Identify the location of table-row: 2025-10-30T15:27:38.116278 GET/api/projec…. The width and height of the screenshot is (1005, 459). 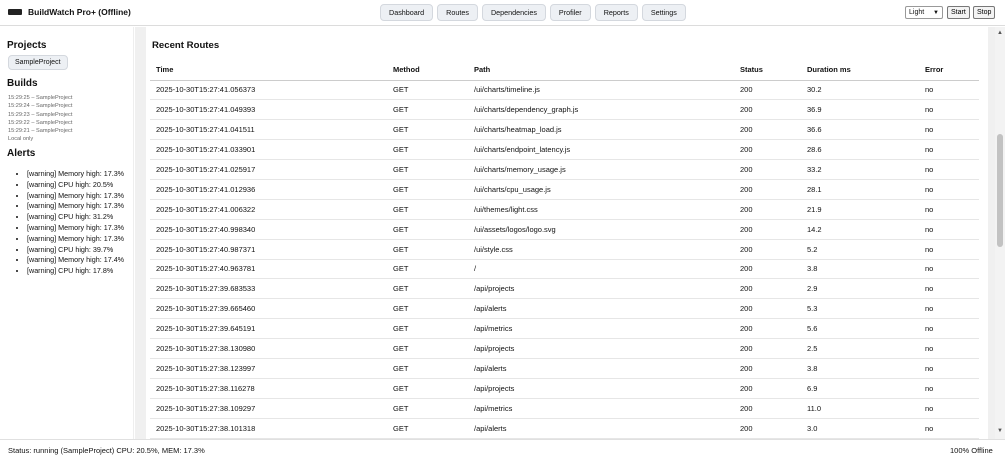
(564, 388).